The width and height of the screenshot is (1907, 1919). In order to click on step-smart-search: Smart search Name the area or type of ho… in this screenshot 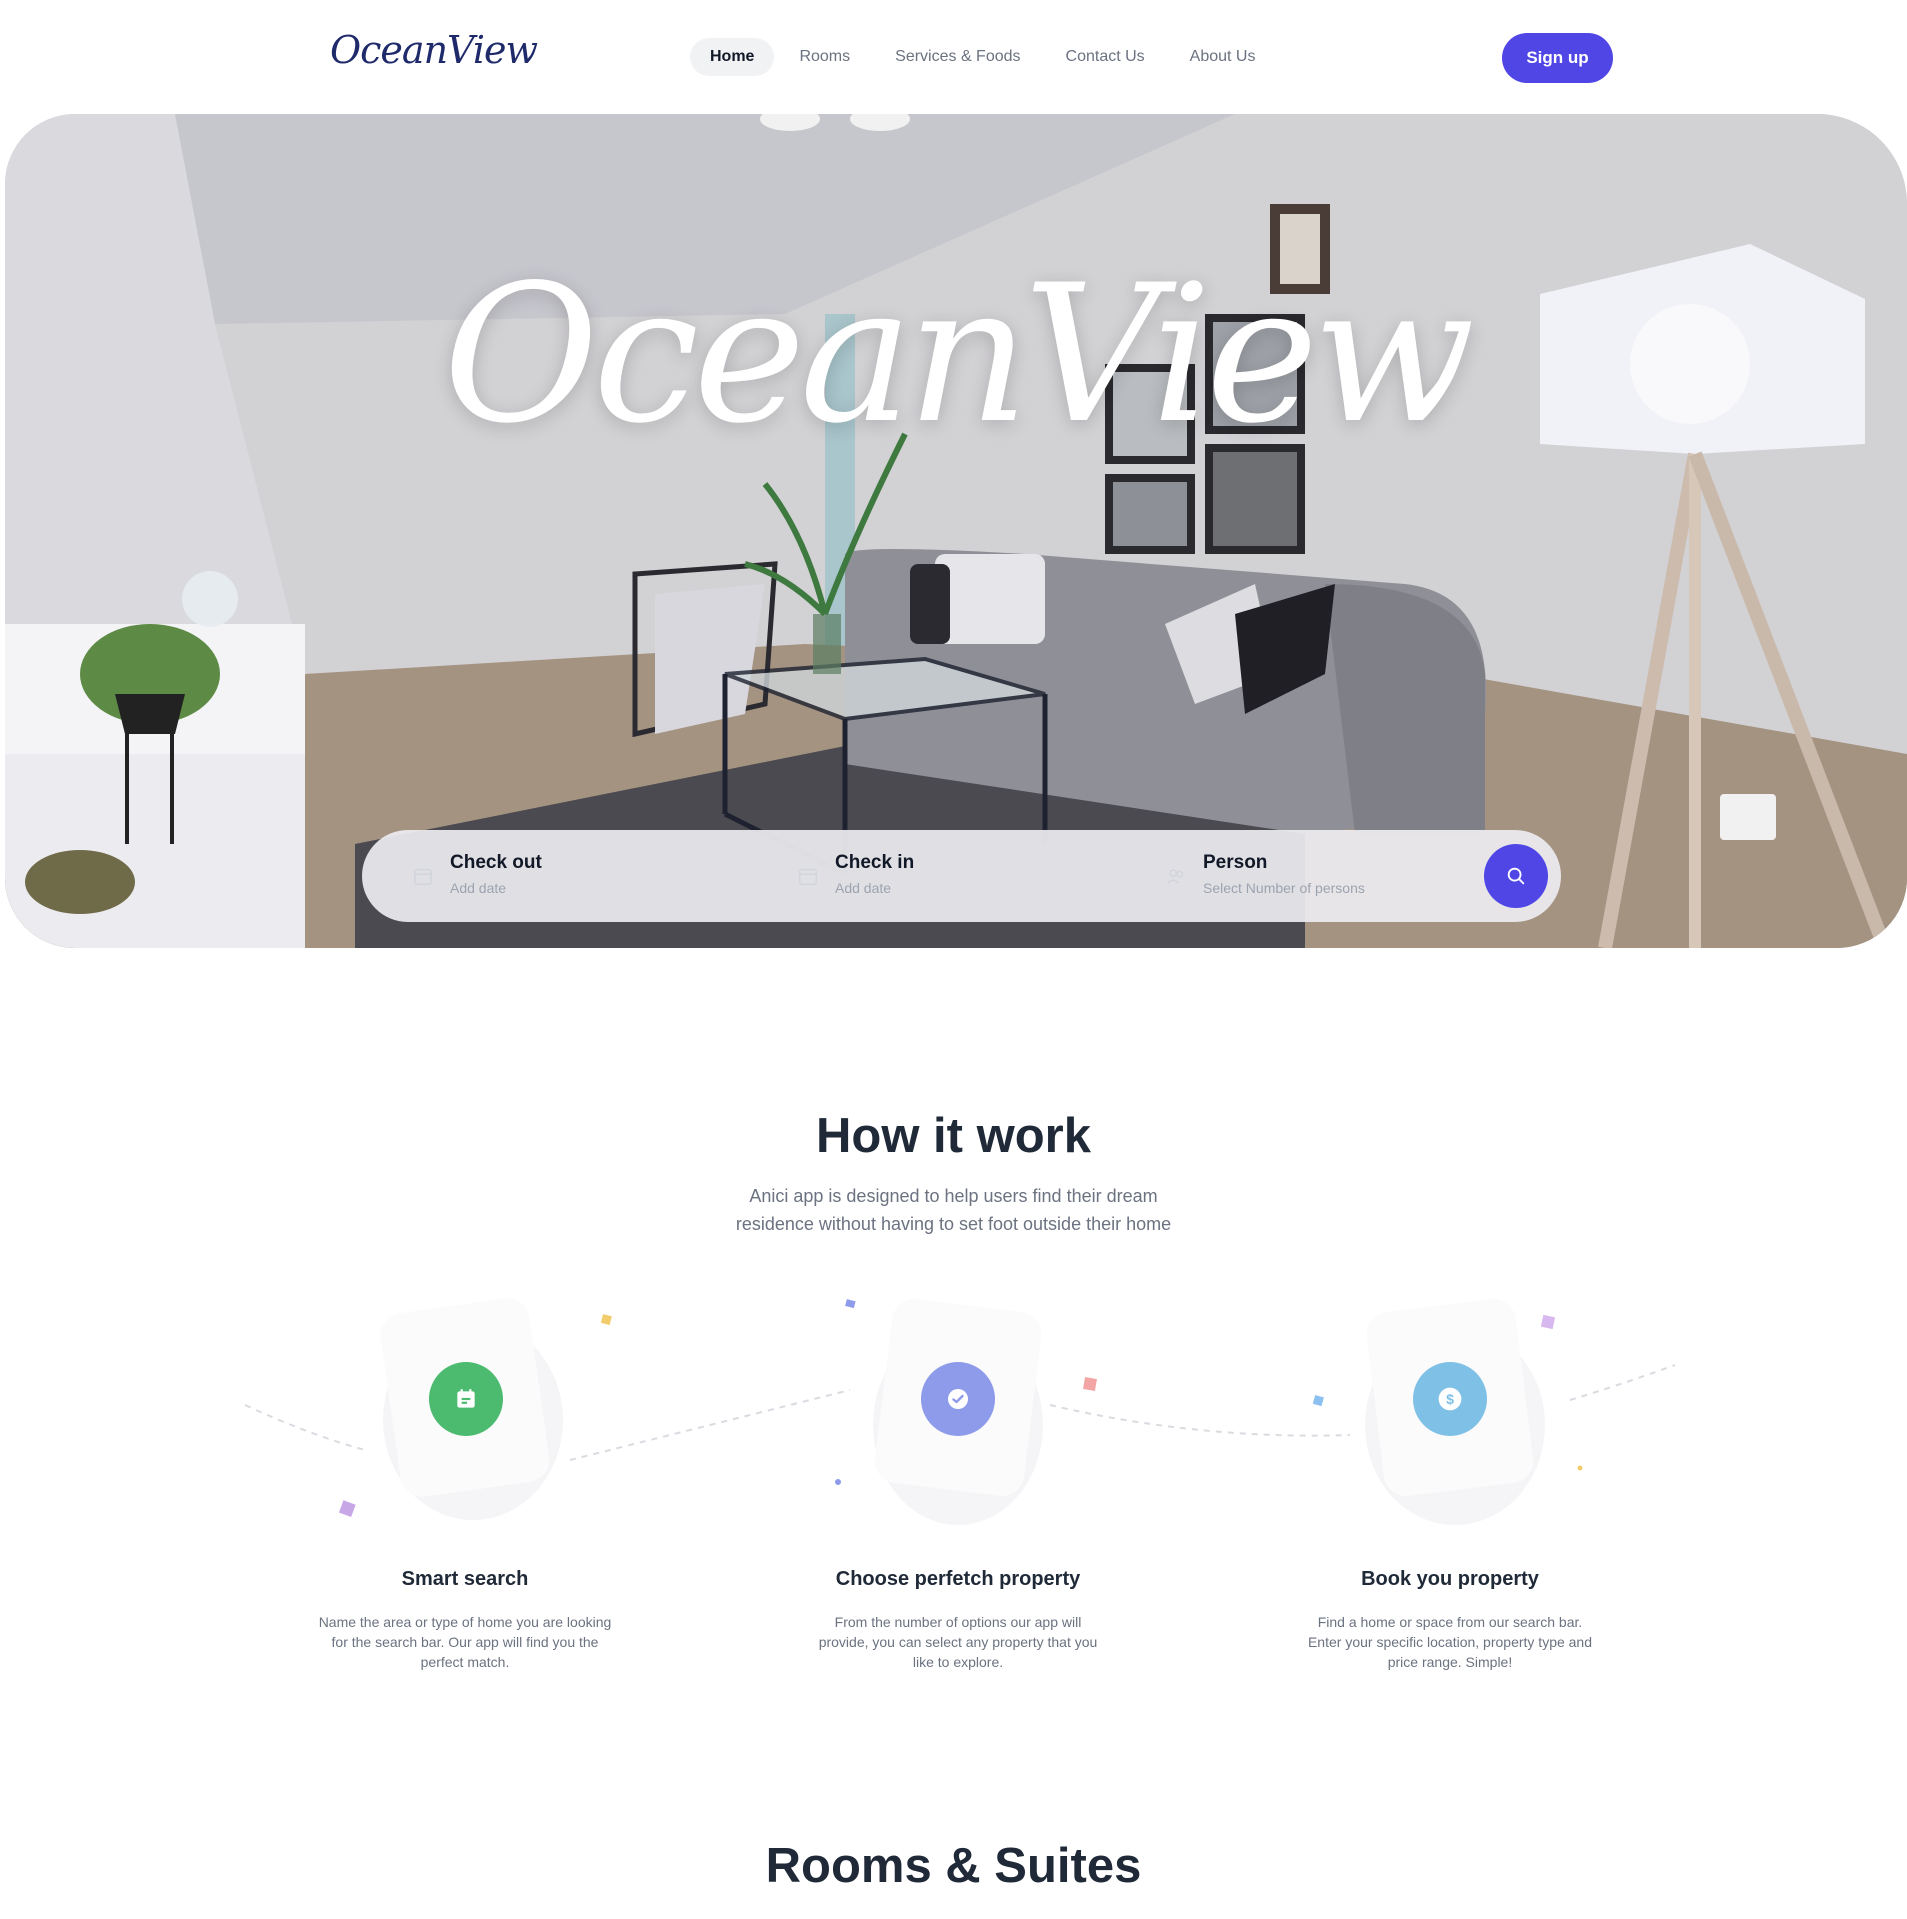, I will do `click(465, 1480)`.